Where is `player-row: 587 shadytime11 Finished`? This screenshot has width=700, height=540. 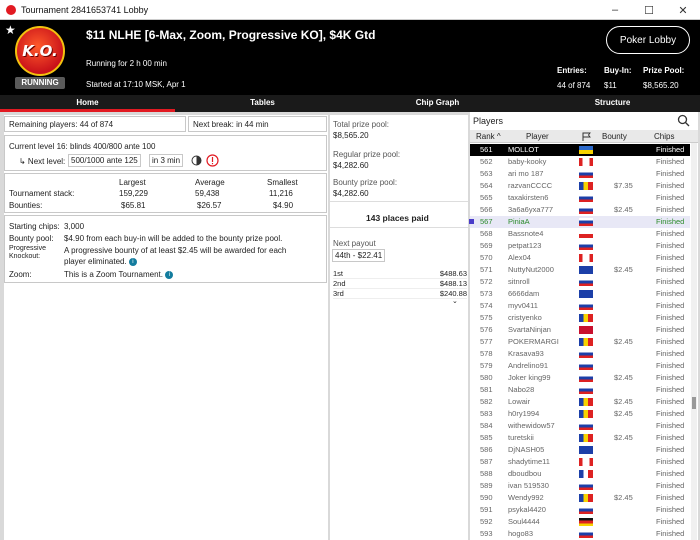 player-row: 587 shadytime11 Finished is located at coordinates (580, 462).